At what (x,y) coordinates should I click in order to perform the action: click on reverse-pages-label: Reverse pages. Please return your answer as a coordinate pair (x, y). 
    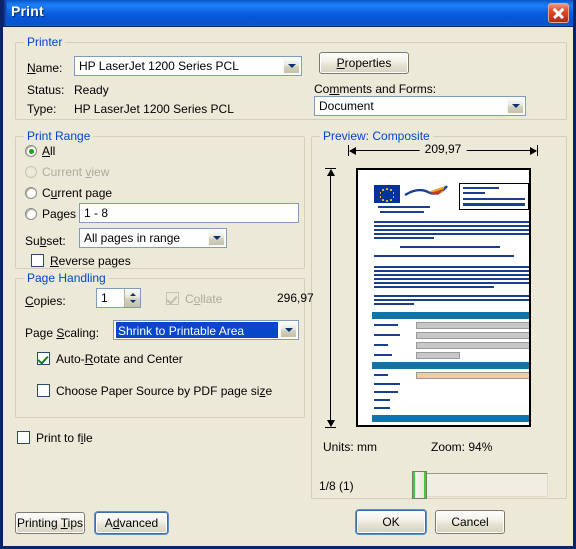
    Looking at the image, I should click on (90, 261).